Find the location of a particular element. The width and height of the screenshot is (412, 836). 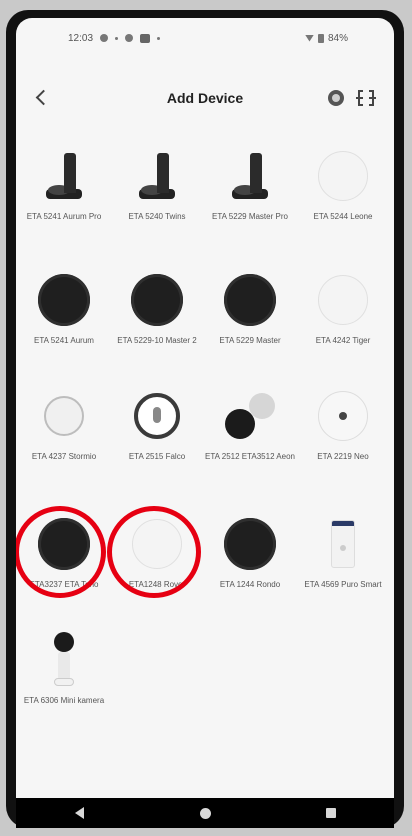

white-lidar-robot-icon is located at coordinates (343, 416).